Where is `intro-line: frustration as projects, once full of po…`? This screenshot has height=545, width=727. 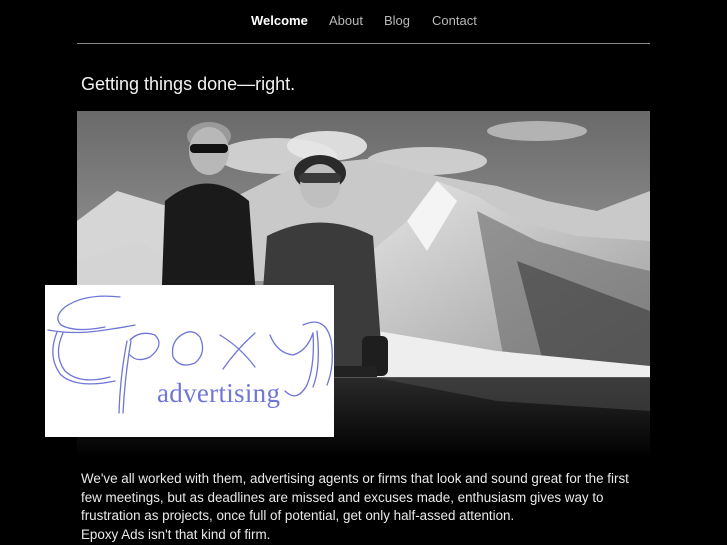
intro-line: frustration as projects, once full of po… is located at coordinates (298, 515).